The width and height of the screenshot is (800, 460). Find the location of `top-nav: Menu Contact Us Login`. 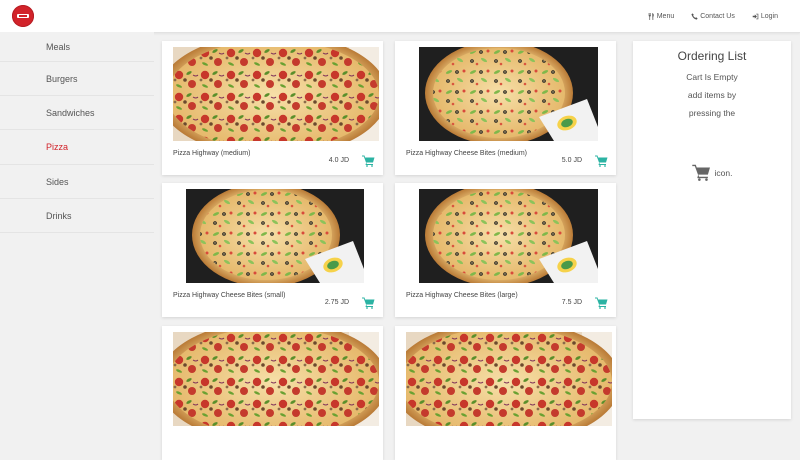

top-nav: Menu Contact Us Login is located at coordinates (713, 16).